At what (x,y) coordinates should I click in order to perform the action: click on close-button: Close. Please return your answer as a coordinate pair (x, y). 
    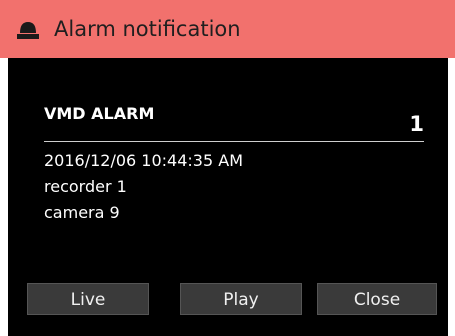
    Looking at the image, I should click on (377, 299).